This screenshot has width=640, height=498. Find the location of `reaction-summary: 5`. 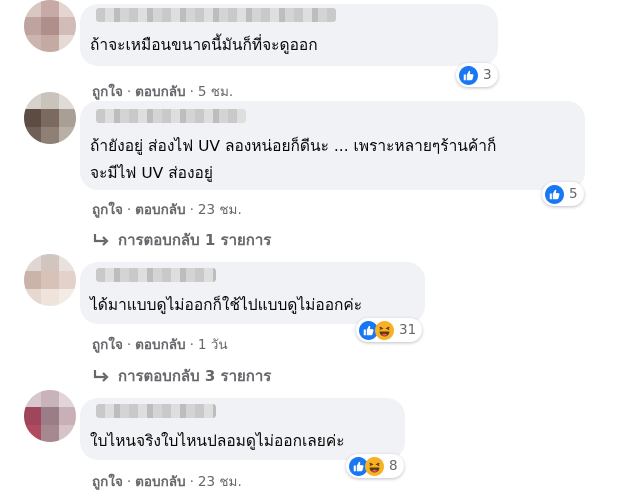

reaction-summary: 5 is located at coordinates (563, 194).